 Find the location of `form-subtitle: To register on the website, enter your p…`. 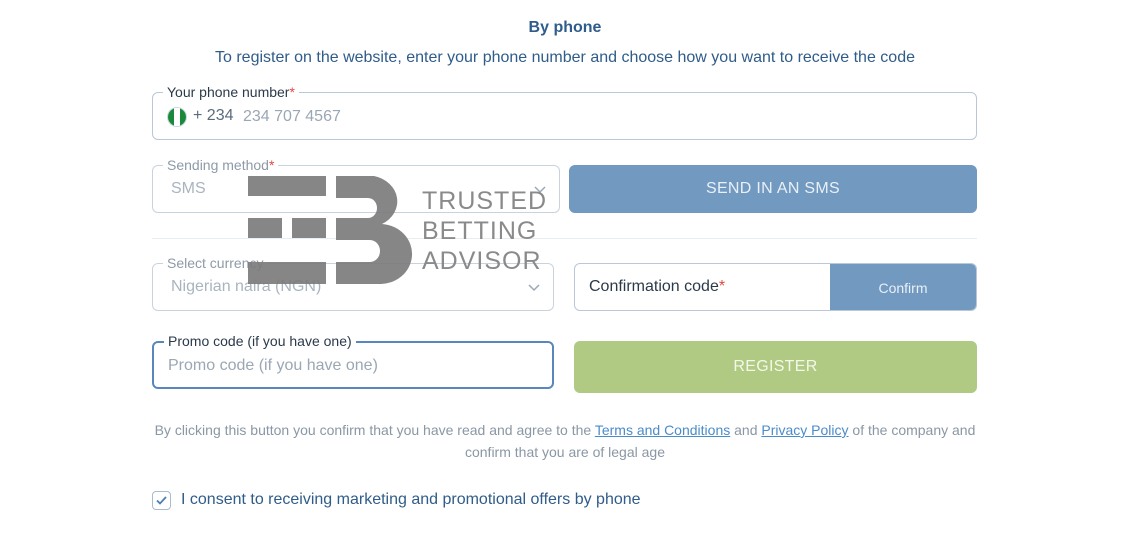

form-subtitle: To register on the website, enter your p… is located at coordinates (565, 57).